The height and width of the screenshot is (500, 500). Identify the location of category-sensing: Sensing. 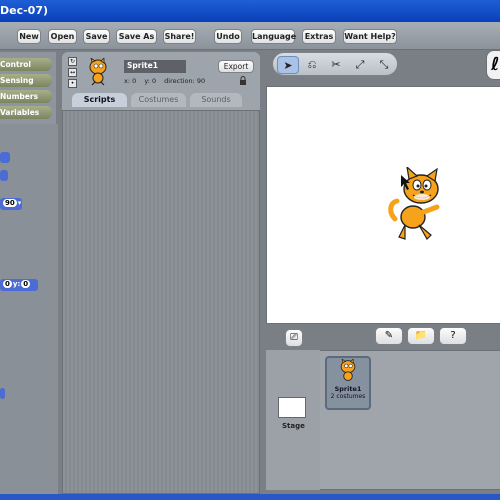
(26, 80).